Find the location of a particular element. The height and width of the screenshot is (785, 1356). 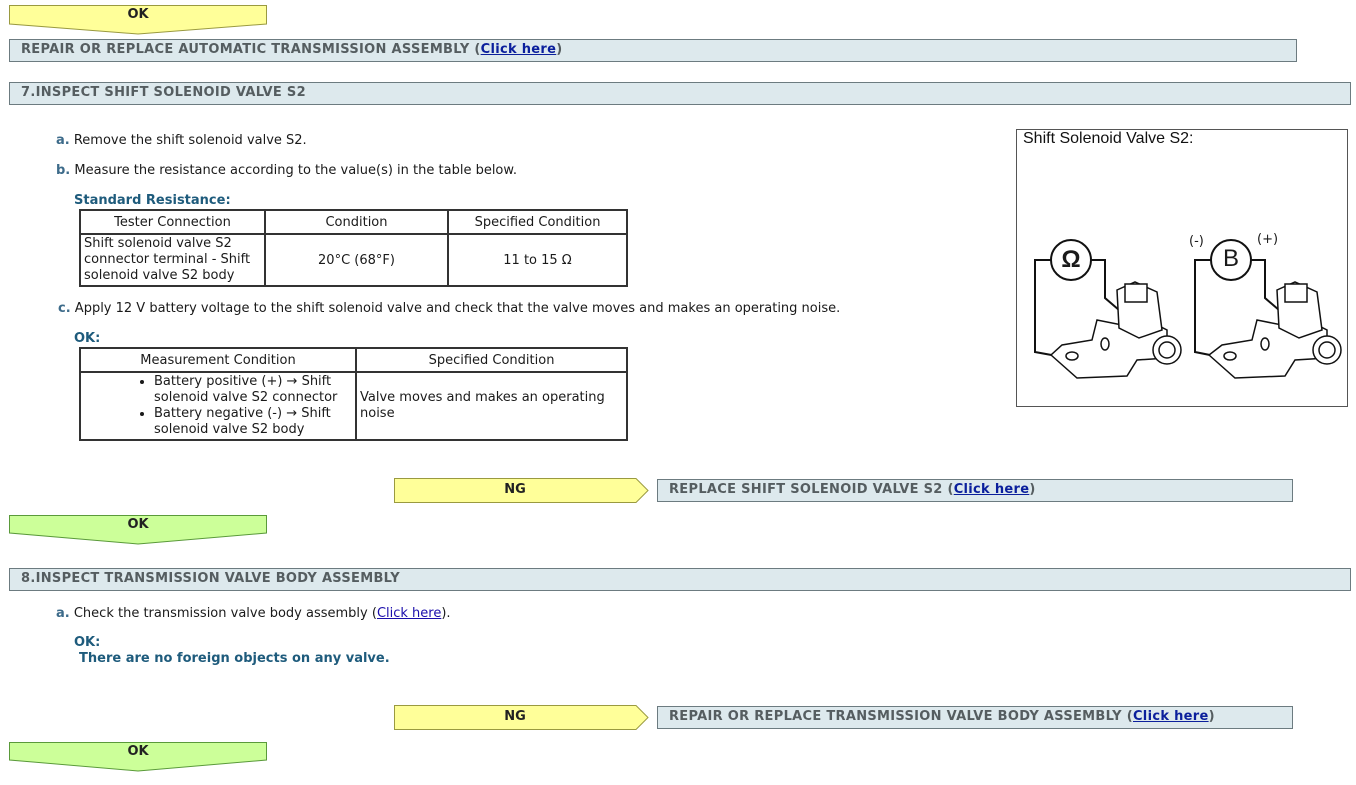

step-letter: c. is located at coordinates (64, 308).